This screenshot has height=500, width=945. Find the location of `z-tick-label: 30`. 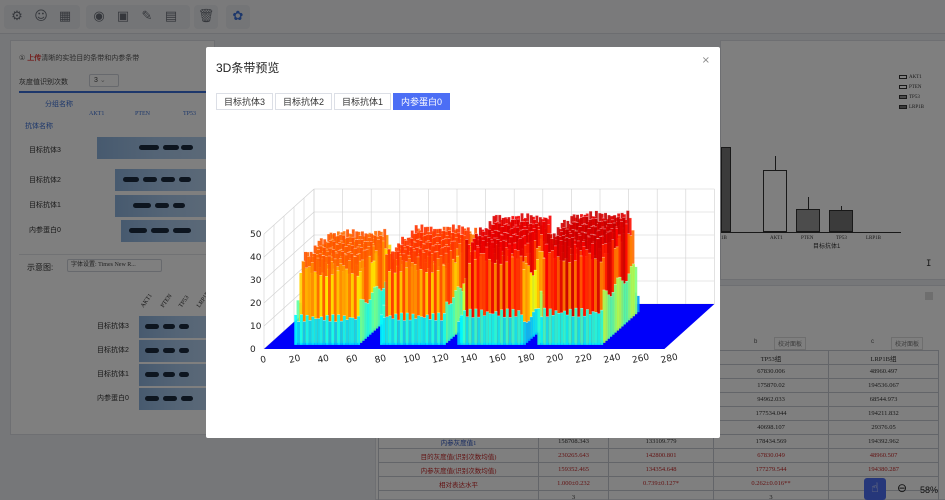

z-tick-label: 30 is located at coordinates (256, 281).